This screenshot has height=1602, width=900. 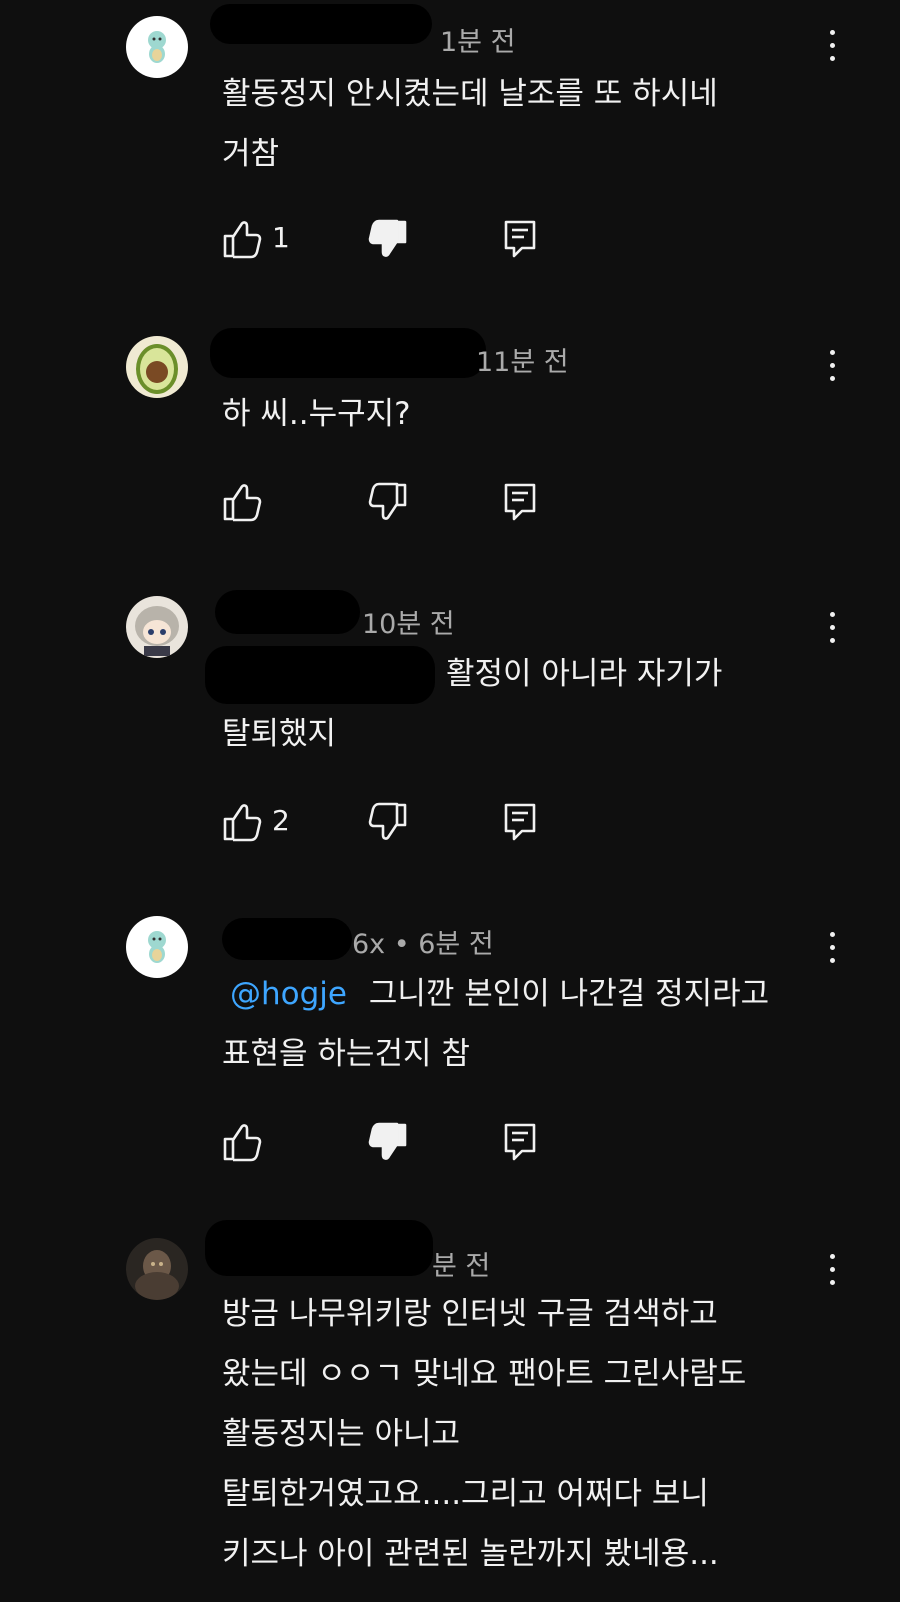 I want to click on comment-actions: 2, so click(x=382, y=822).